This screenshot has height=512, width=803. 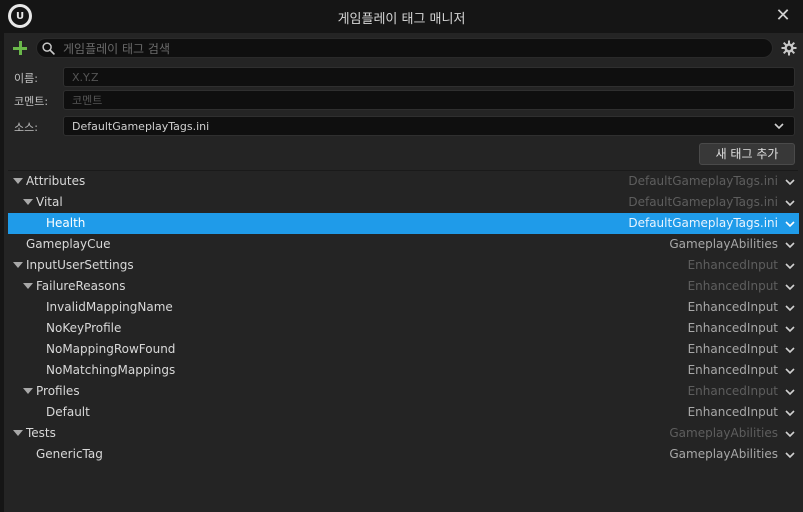 What do you see at coordinates (109, 307) in the screenshot?
I see `tag-label: InvalidMappingName` at bounding box center [109, 307].